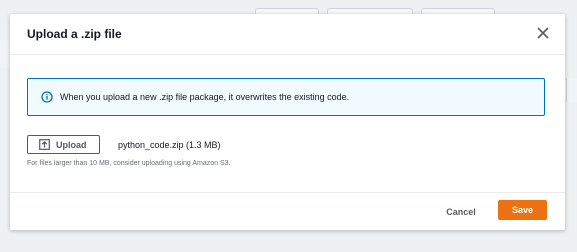 This screenshot has height=252, width=577. Describe the element at coordinates (169, 145) in the screenshot. I see `selected-file-name: python_code.zip (1.3 MB)` at that location.